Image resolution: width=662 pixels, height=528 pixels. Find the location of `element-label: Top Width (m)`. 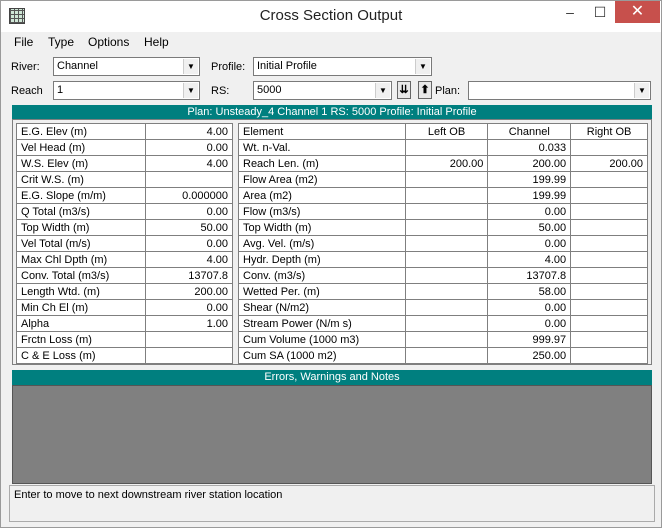

element-label: Top Width (m) is located at coordinates (322, 227).